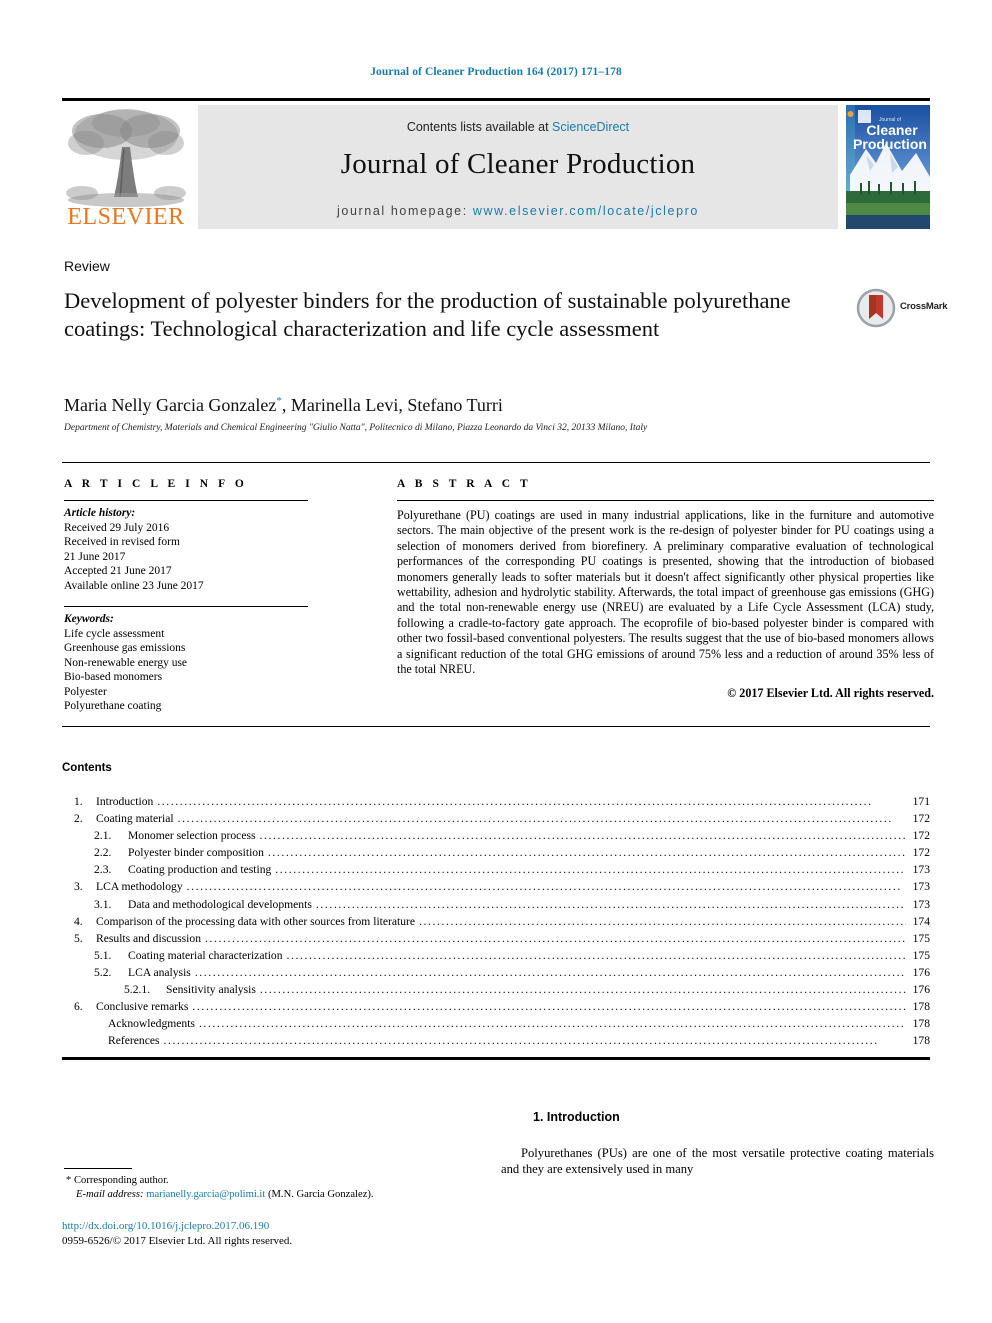  I want to click on svg-text: Production, so click(890, 144).